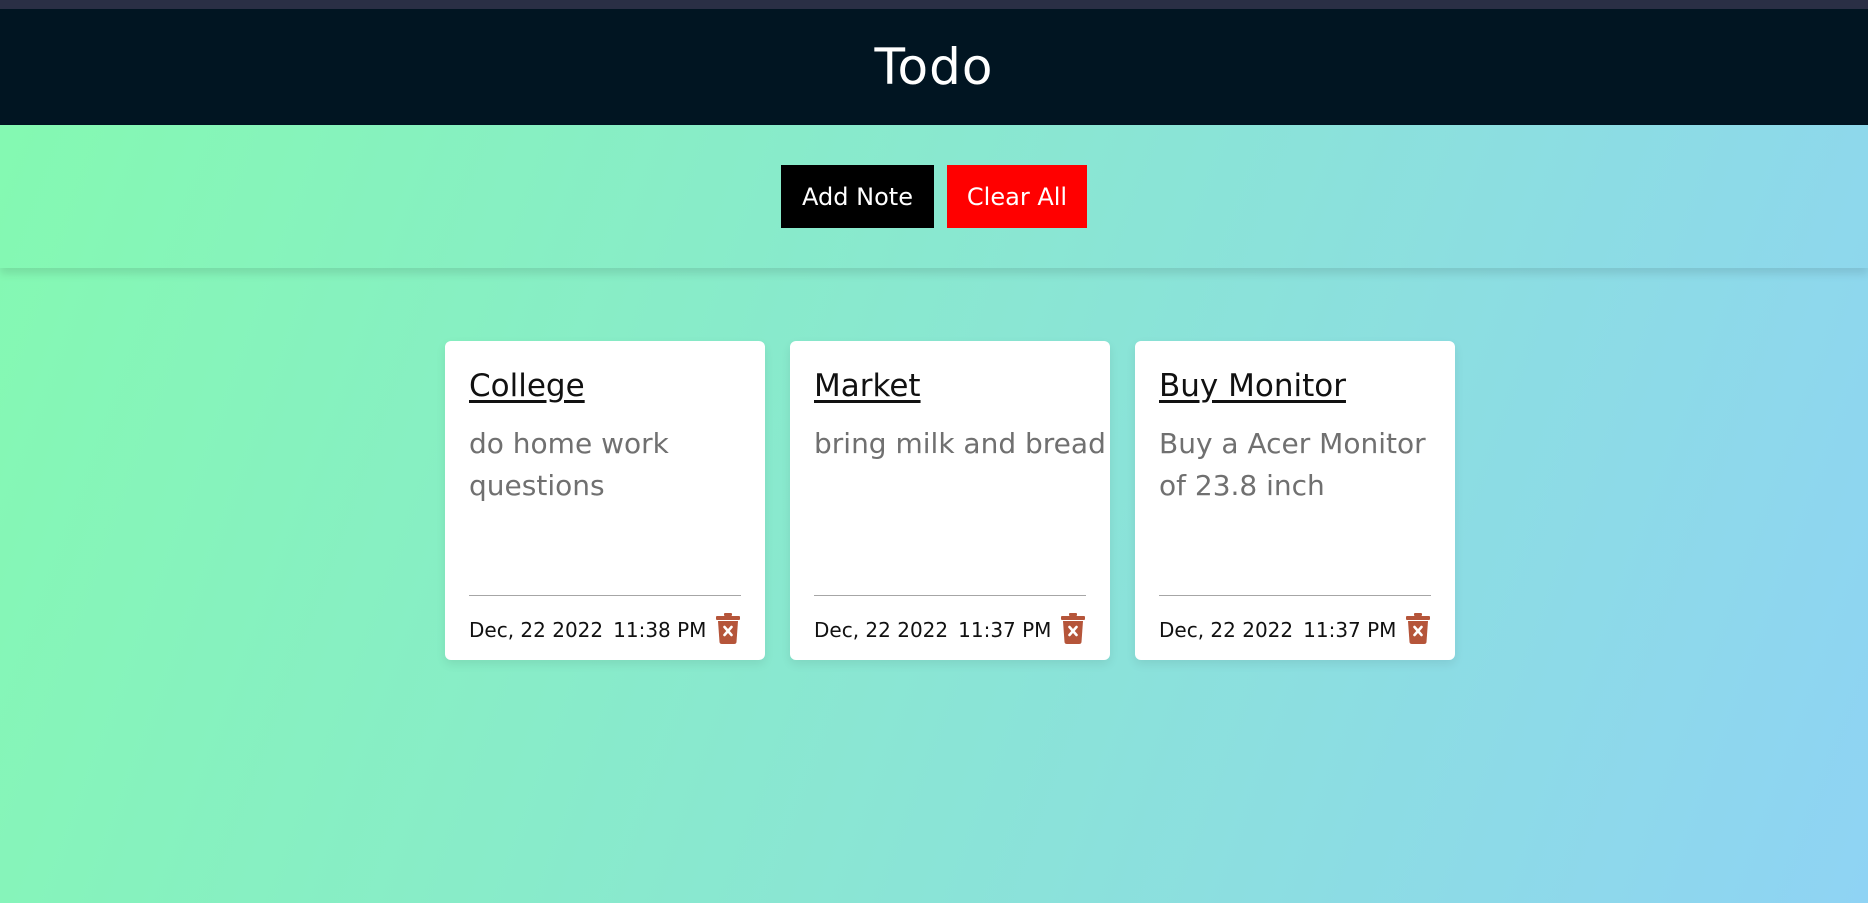 This screenshot has height=903, width=1868. What do you see at coordinates (867, 386) in the screenshot?
I see `note-title: Market` at bounding box center [867, 386].